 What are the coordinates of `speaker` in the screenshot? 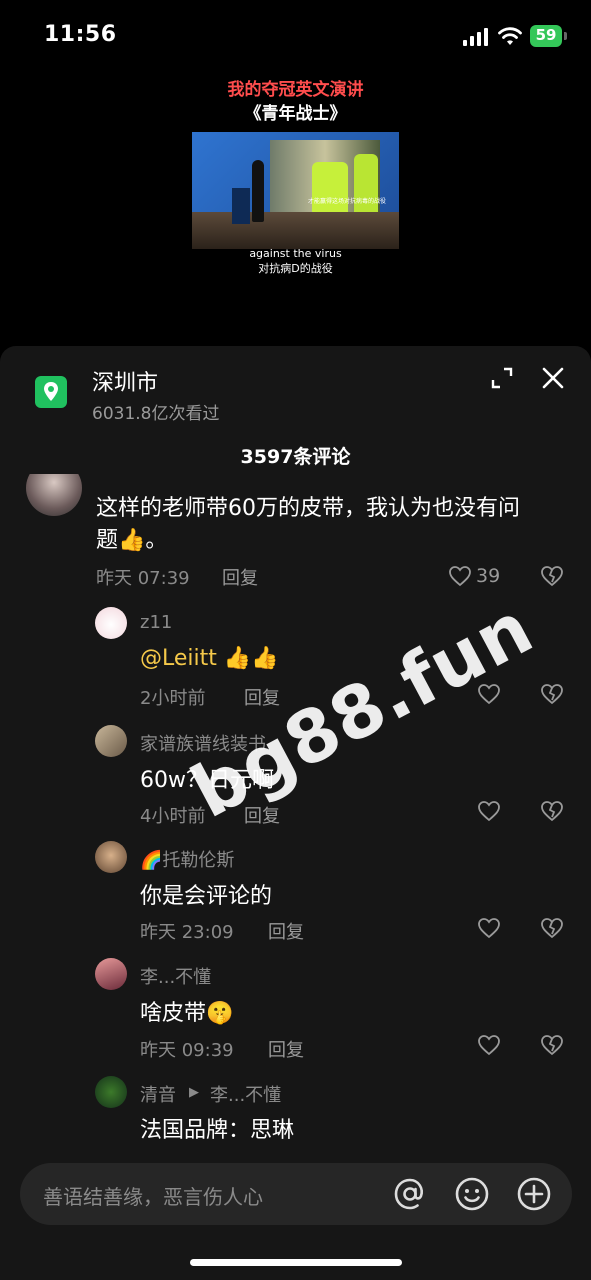 It's located at (258, 191).